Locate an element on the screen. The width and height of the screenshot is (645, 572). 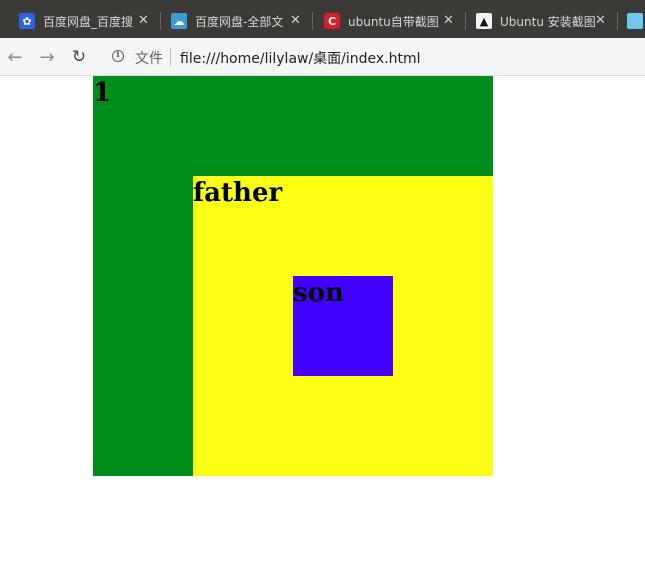
tab-title: 百度网盘_百度搜 is located at coordinates (88, 21).